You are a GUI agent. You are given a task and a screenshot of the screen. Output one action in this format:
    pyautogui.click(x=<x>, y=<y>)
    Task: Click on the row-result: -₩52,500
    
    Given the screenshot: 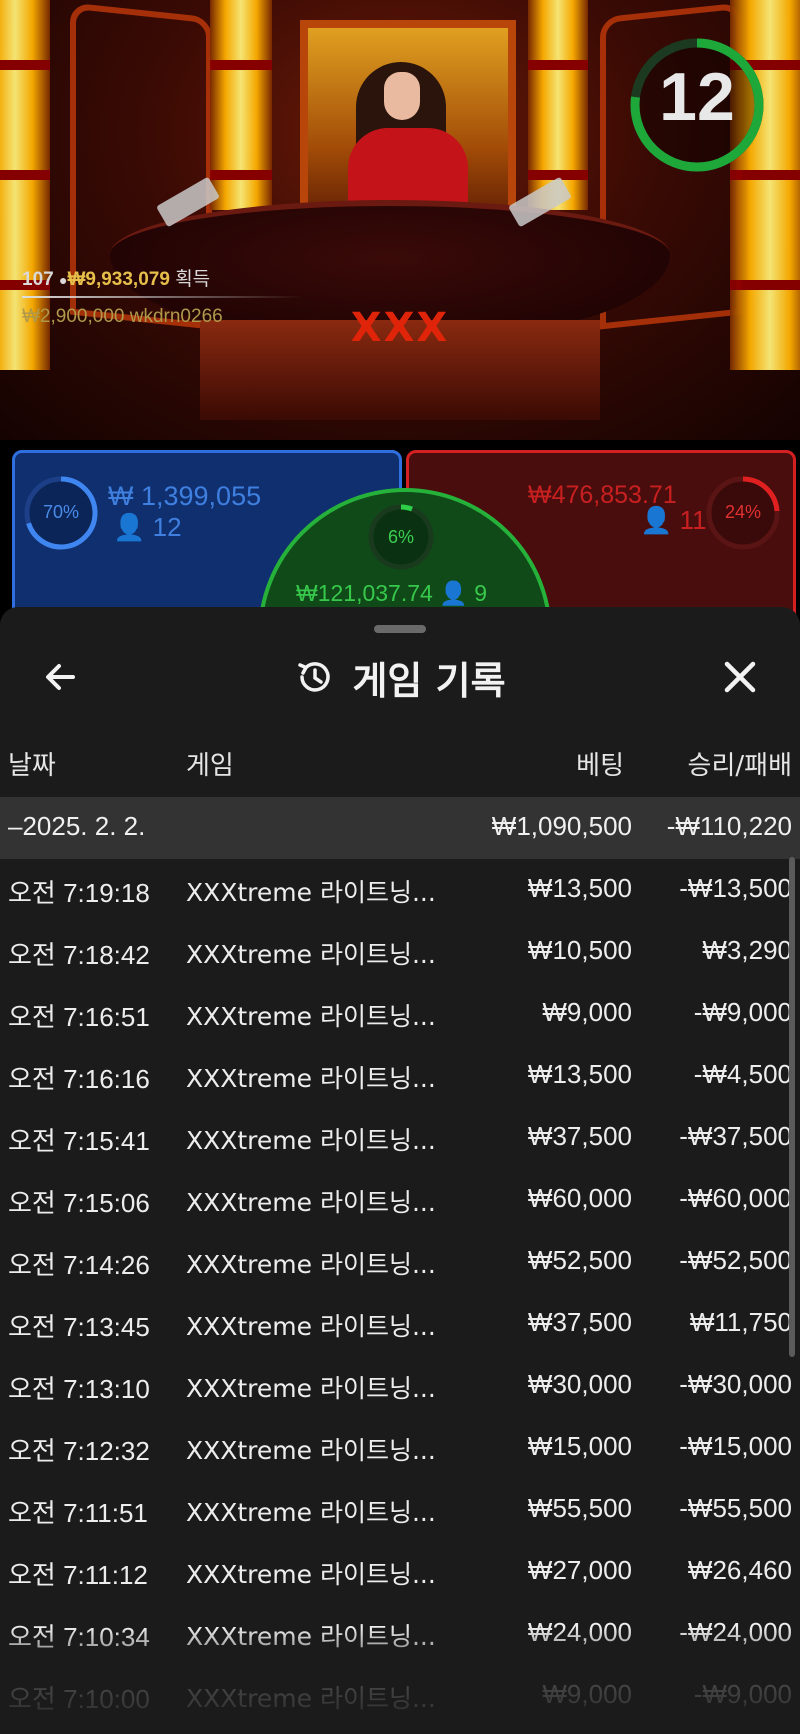 What is the action you would take?
    pyautogui.click(x=735, y=1260)
    